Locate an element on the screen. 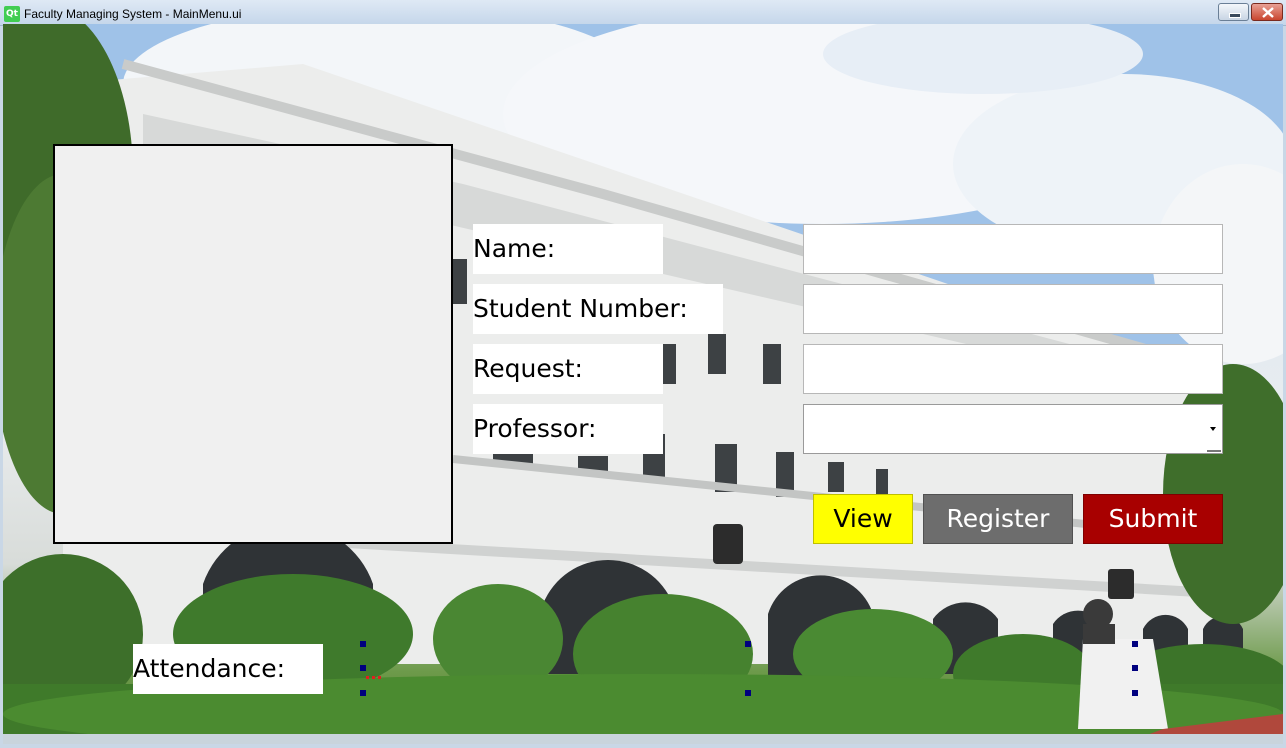  attendance-label: Attendance: is located at coordinates (228, 669).